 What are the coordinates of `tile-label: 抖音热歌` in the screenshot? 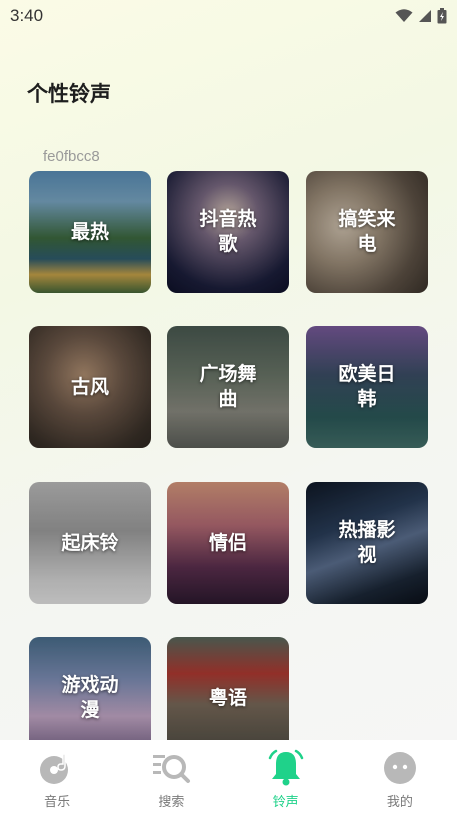 It's located at (228, 231).